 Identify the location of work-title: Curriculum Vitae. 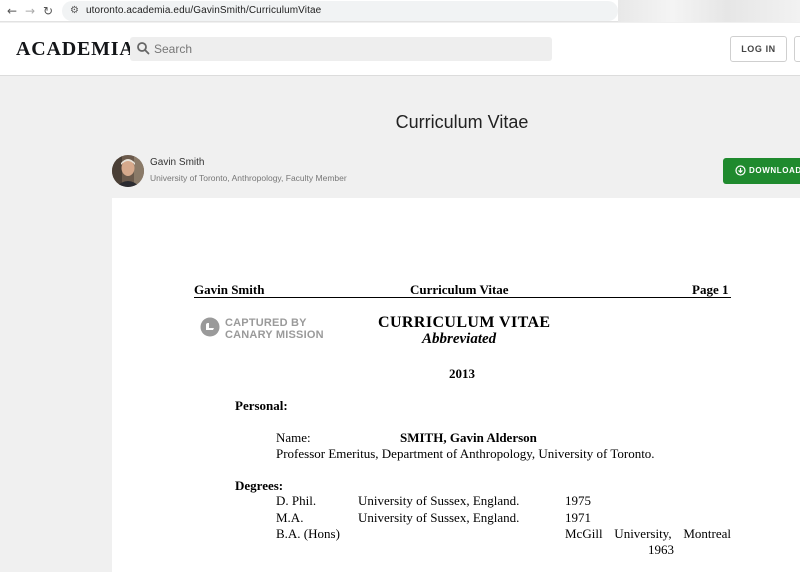
(462, 122).